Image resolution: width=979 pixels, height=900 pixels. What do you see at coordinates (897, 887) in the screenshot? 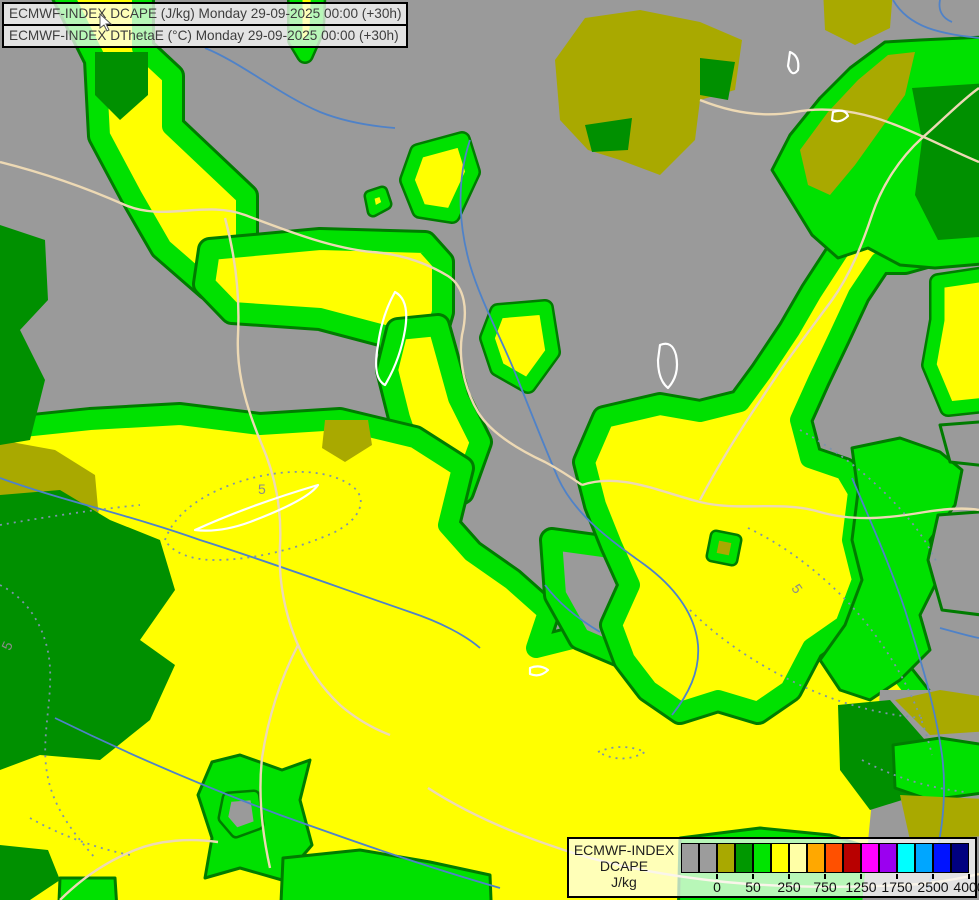
I see `legend-tick-label: 1750` at bounding box center [897, 887].